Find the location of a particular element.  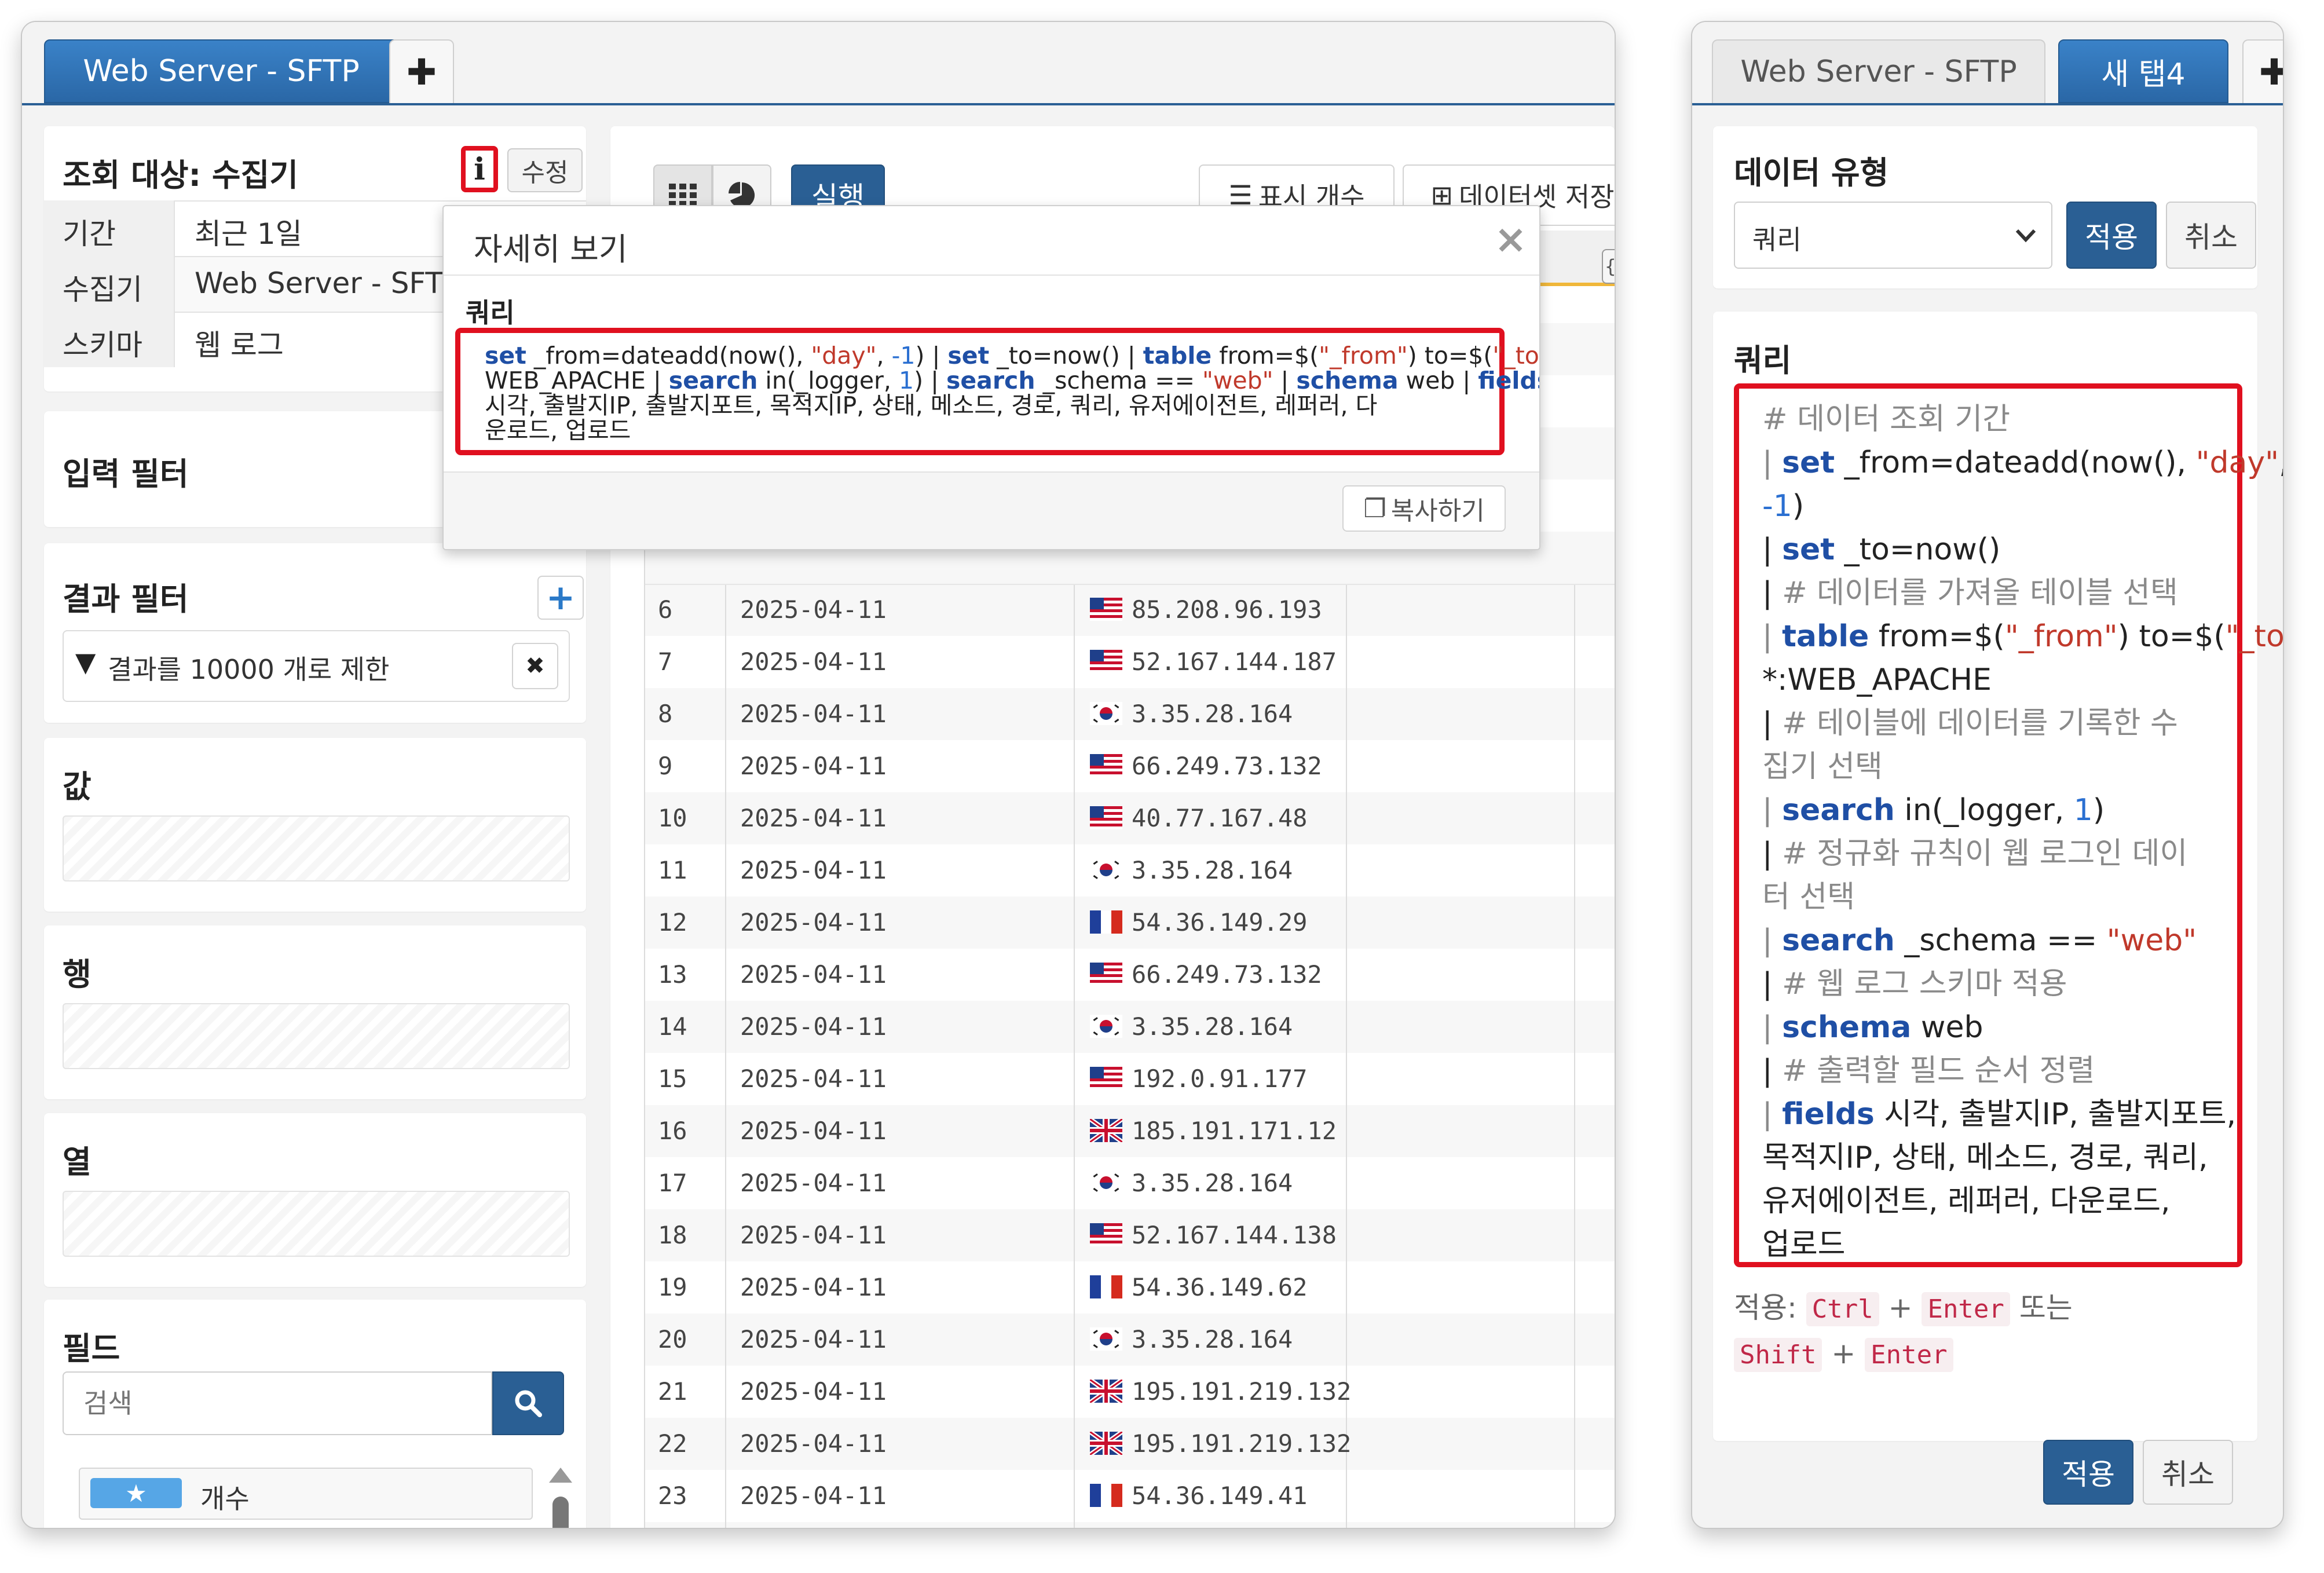

table-row: 152025-04-11 13:32:41+0900 192.0.91.177 is located at coordinates (1130, 1099).